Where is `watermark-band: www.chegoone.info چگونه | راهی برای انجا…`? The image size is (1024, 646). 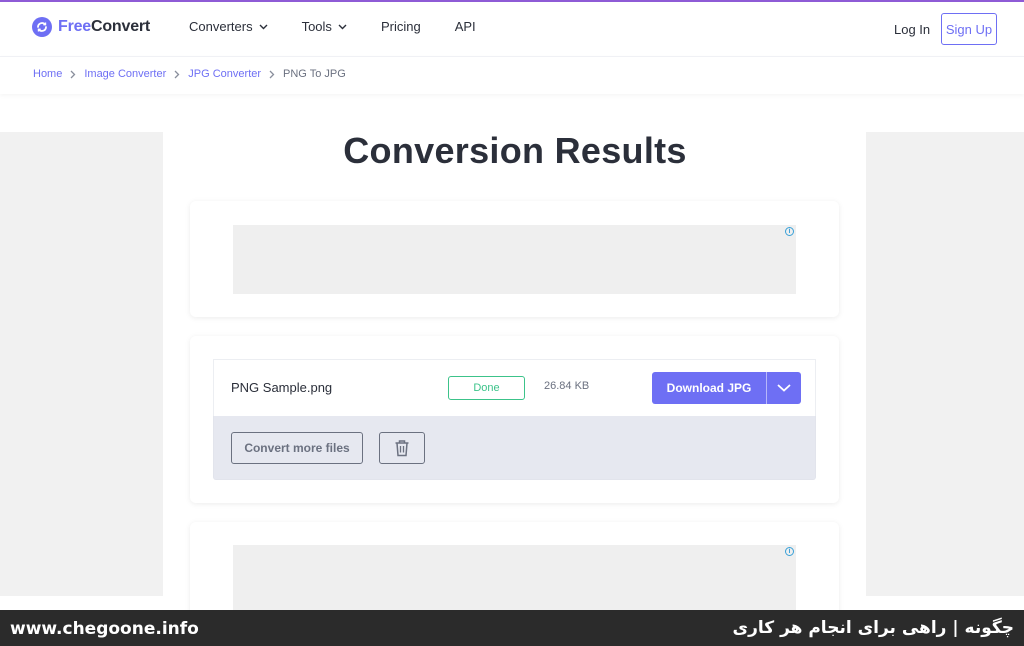 watermark-band: www.chegoone.info چگونه | راهی برای انجا… is located at coordinates (512, 628).